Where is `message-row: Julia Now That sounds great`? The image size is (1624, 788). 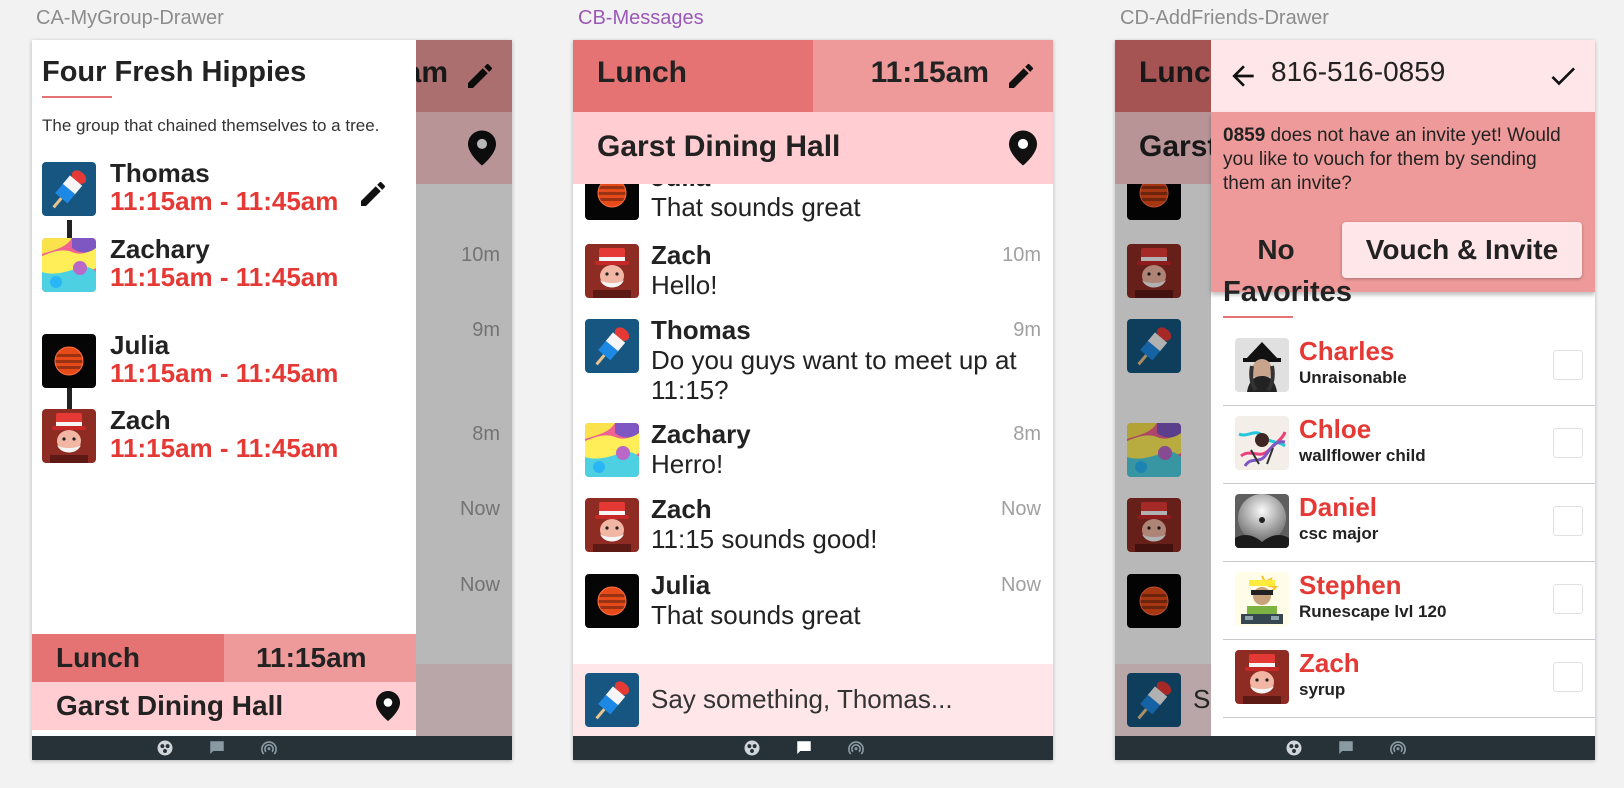 message-row: Julia Now That sounds great is located at coordinates (813, 605).